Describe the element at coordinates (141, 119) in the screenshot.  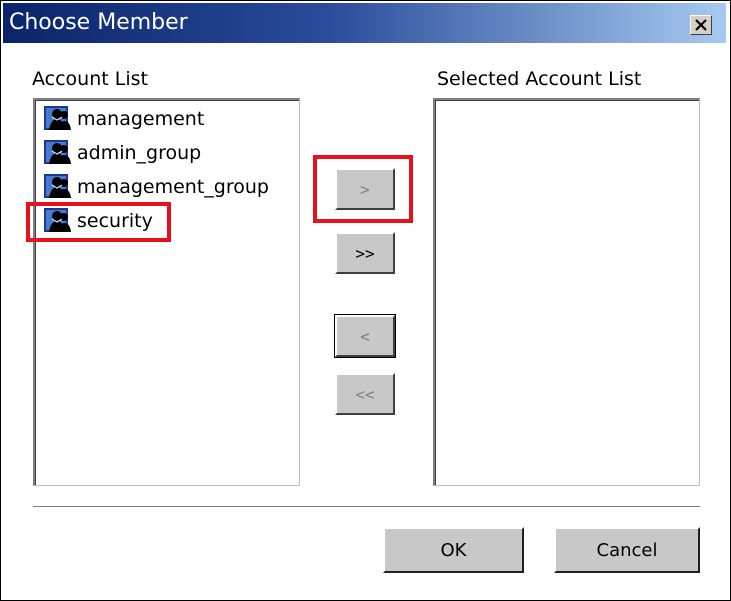
I see `list-item-label: management` at that location.